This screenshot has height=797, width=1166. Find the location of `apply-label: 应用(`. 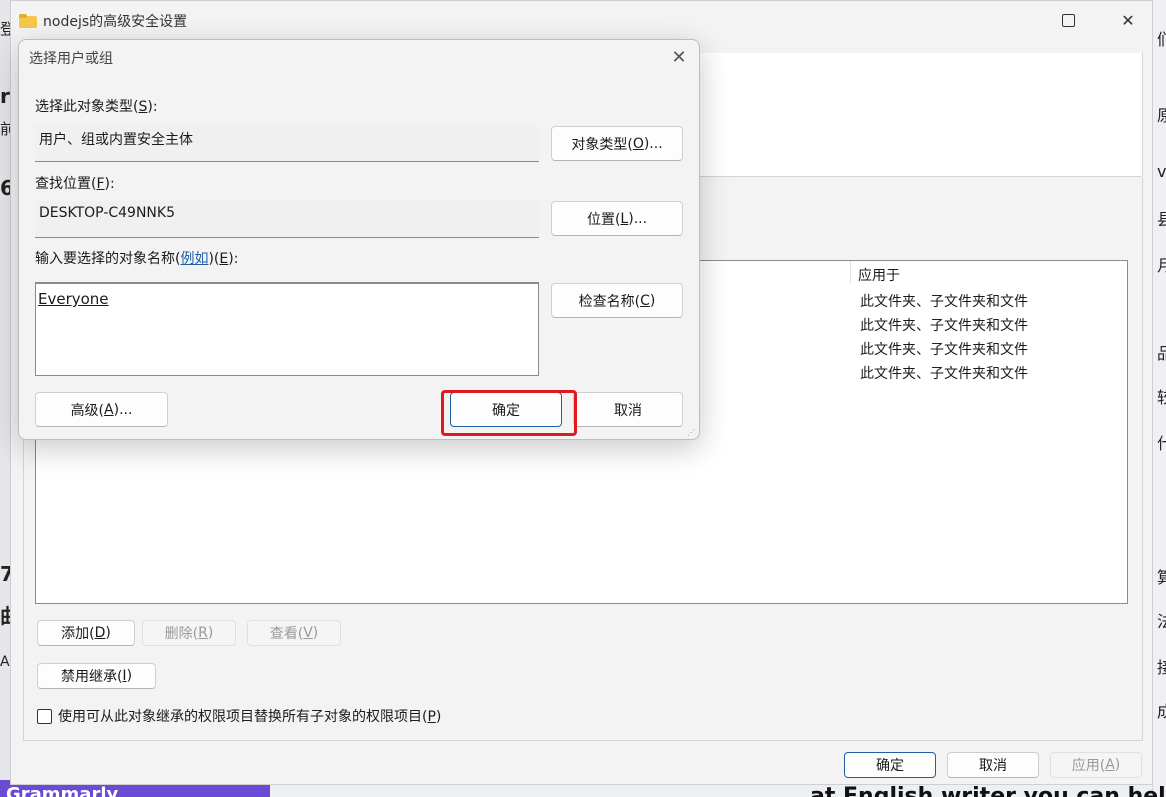

apply-label: 应用( is located at coordinates (1088, 766).